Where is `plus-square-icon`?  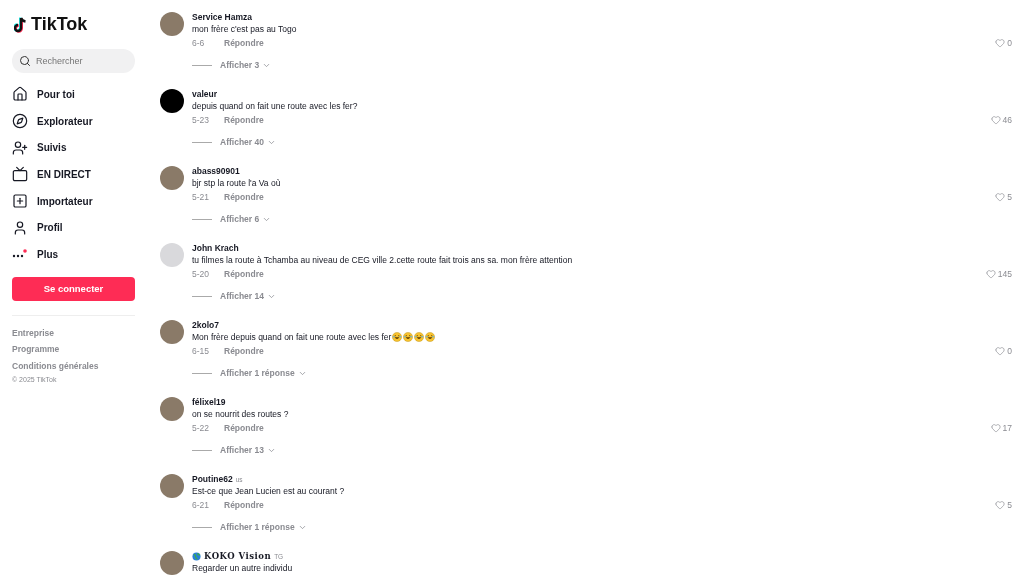
plus-square-icon is located at coordinates (20, 201).